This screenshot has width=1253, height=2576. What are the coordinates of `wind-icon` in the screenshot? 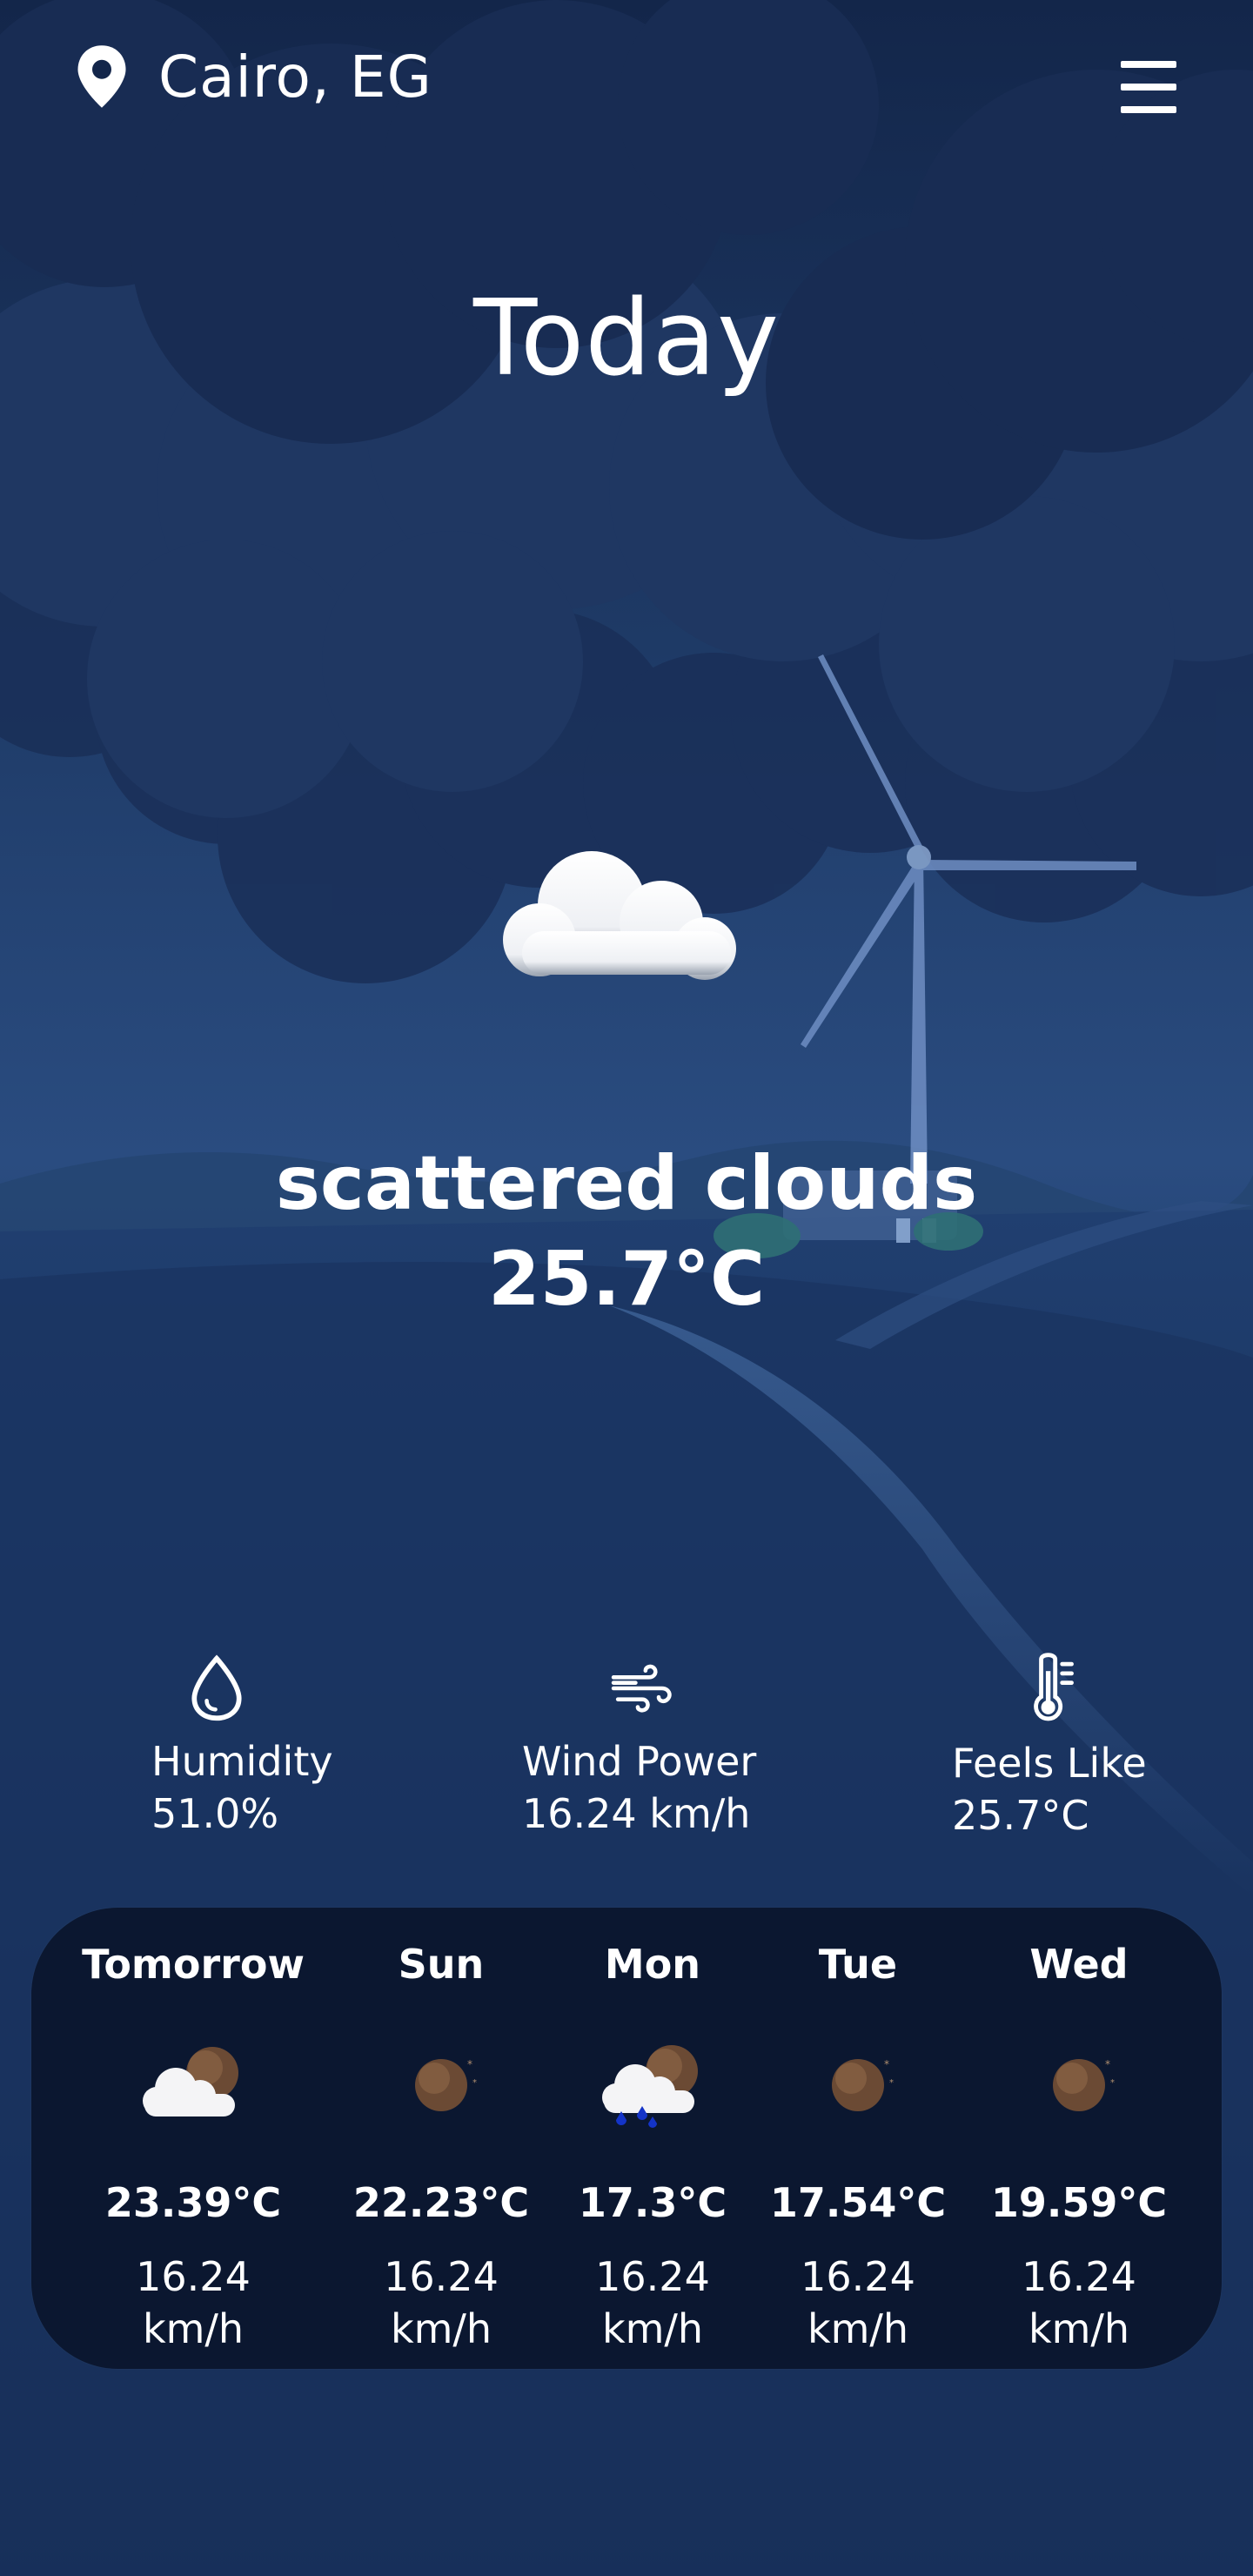 It's located at (641, 1689).